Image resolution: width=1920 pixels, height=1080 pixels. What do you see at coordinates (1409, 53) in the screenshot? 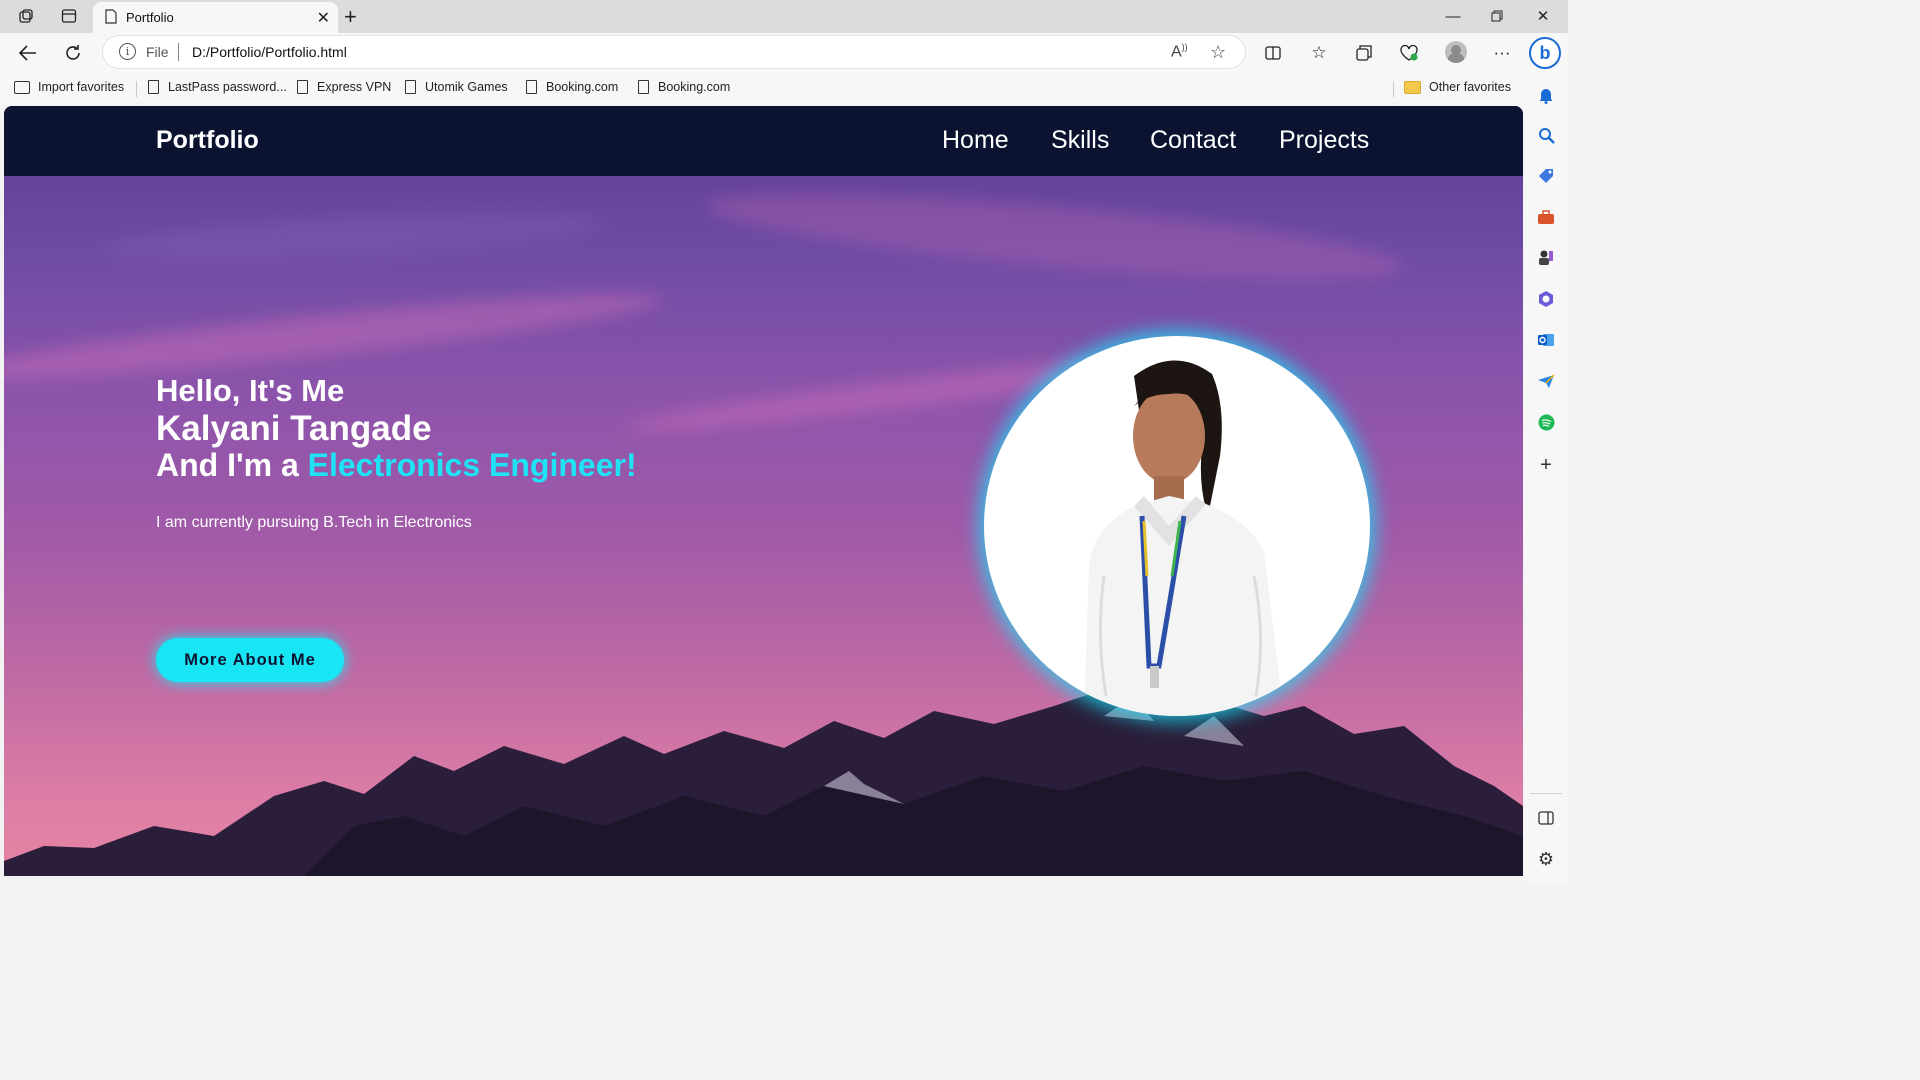
I see `browser-essentials-icon` at bounding box center [1409, 53].